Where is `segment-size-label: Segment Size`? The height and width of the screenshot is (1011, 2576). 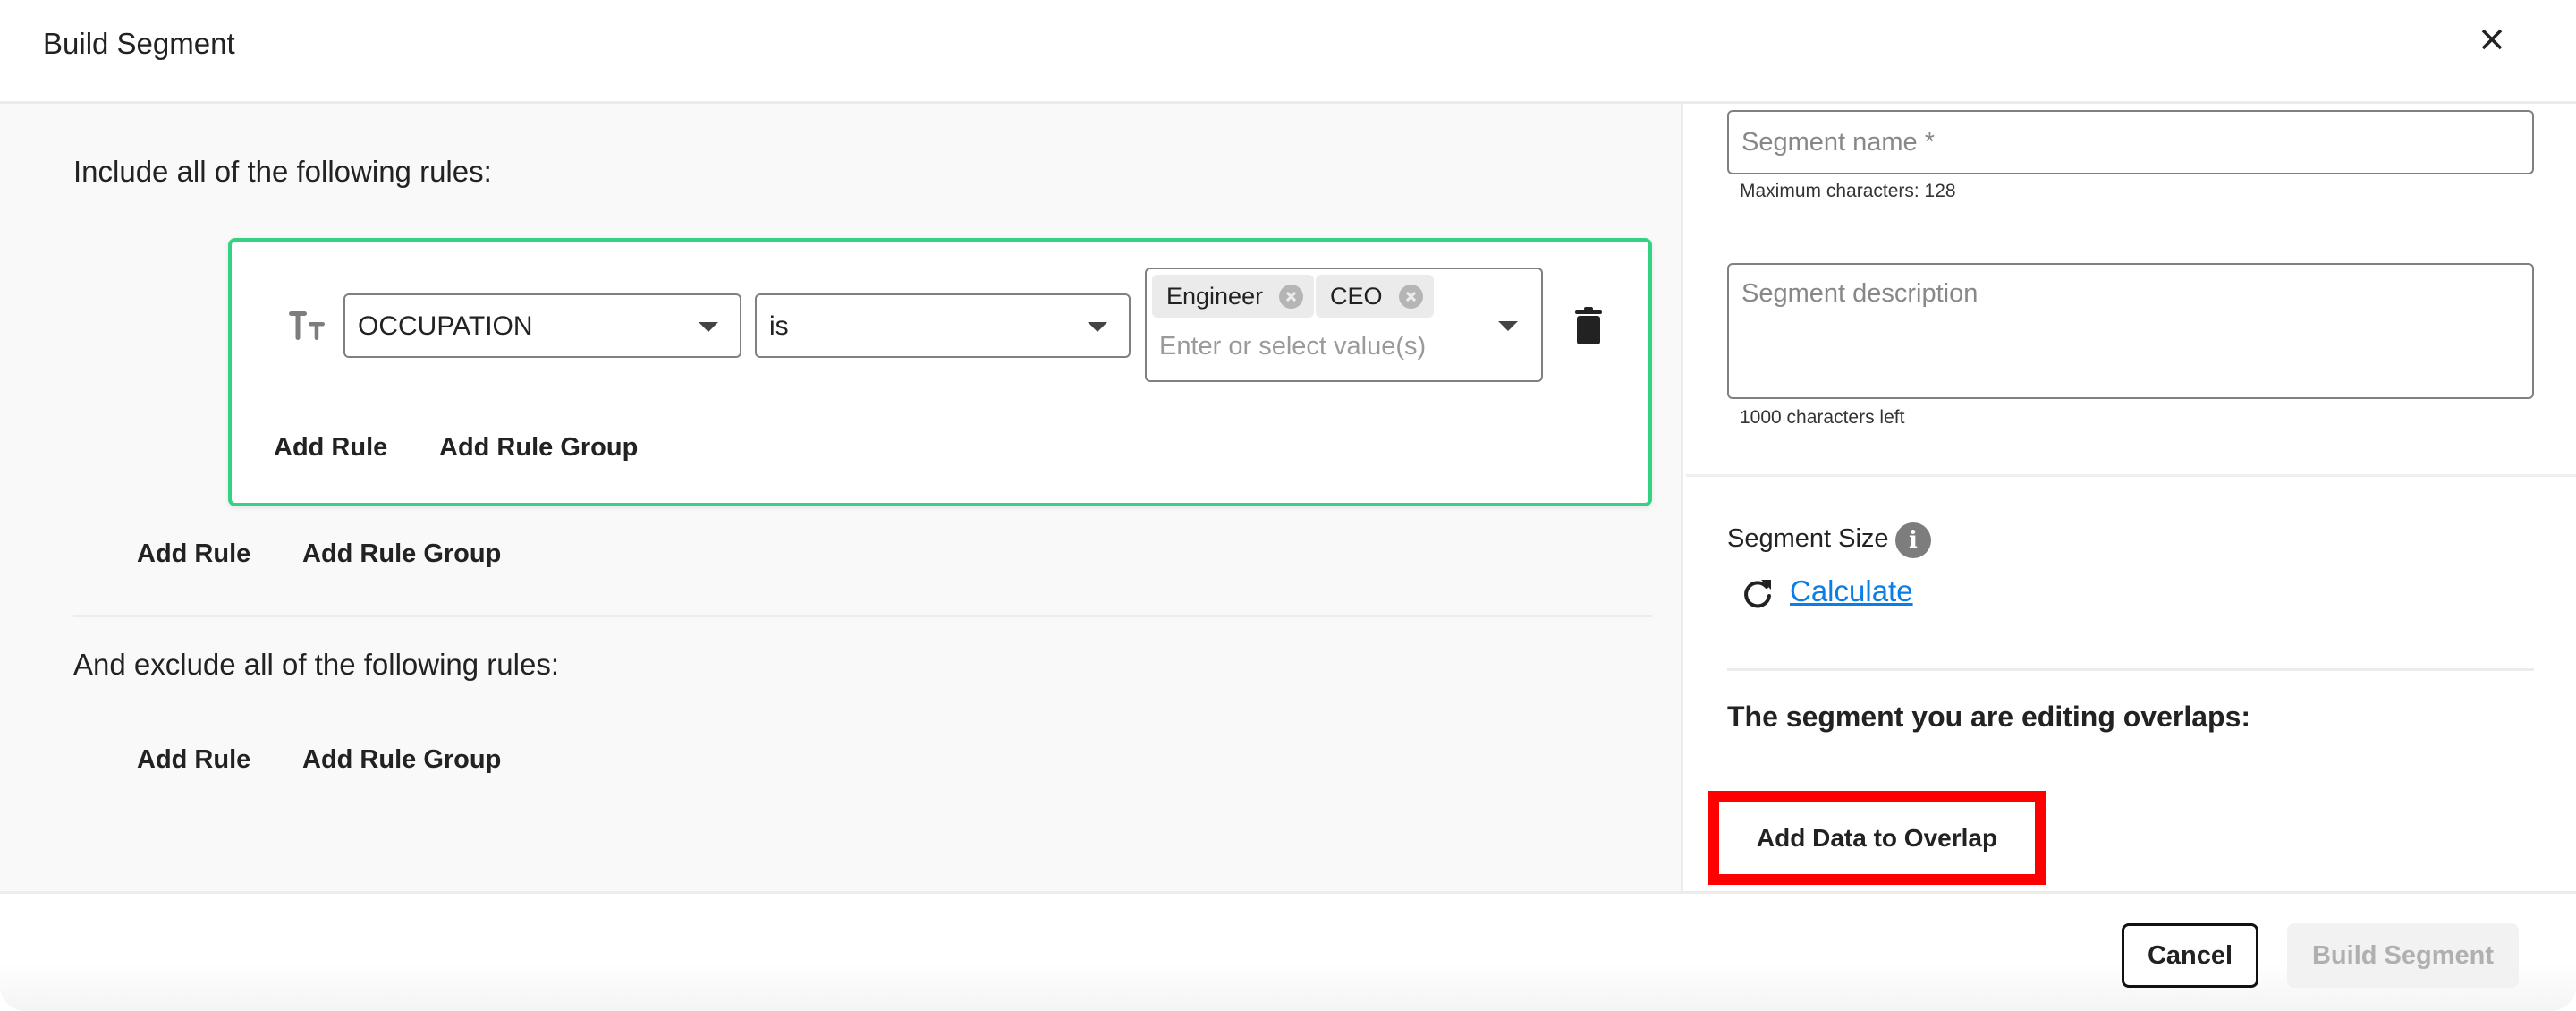
segment-size-label: Segment Size is located at coordinates (1808, 538).